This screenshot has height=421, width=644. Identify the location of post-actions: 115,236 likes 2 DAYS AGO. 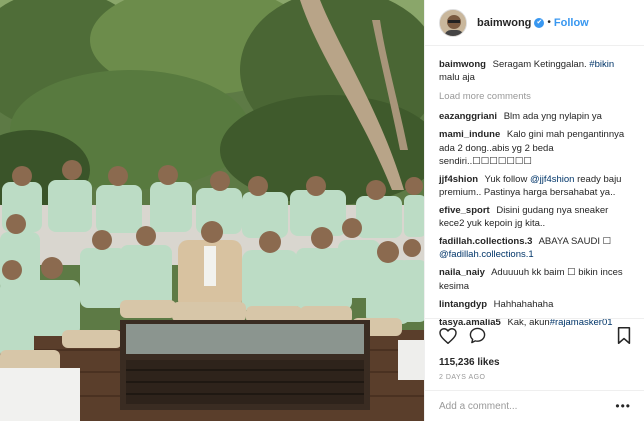
(534, 349).